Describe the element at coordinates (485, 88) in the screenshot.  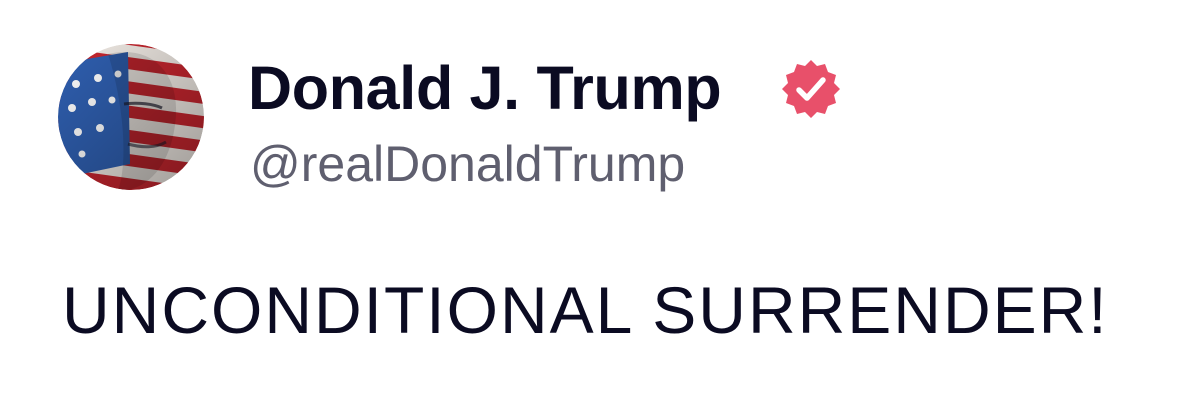
I see `author-display-name: Donald J. Trump` at that location.